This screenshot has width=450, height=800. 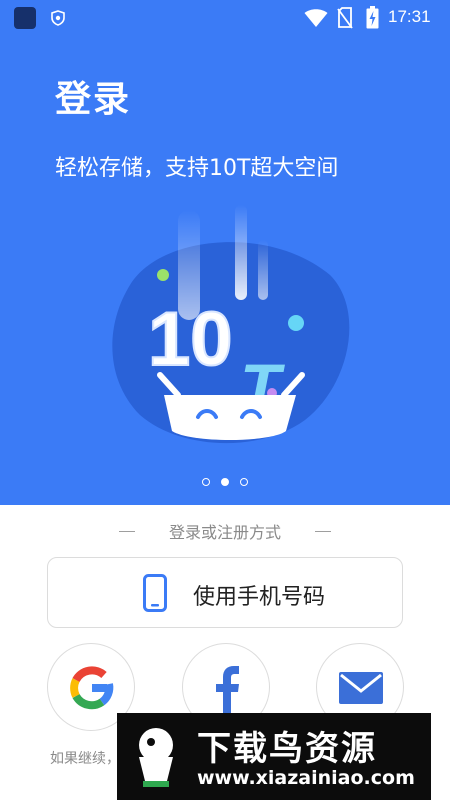 What do you see at coordinates (306, 778) in the screenshot?
I see `watermark-url: www.xiazainiao.com` at bounding box center [306, 778].